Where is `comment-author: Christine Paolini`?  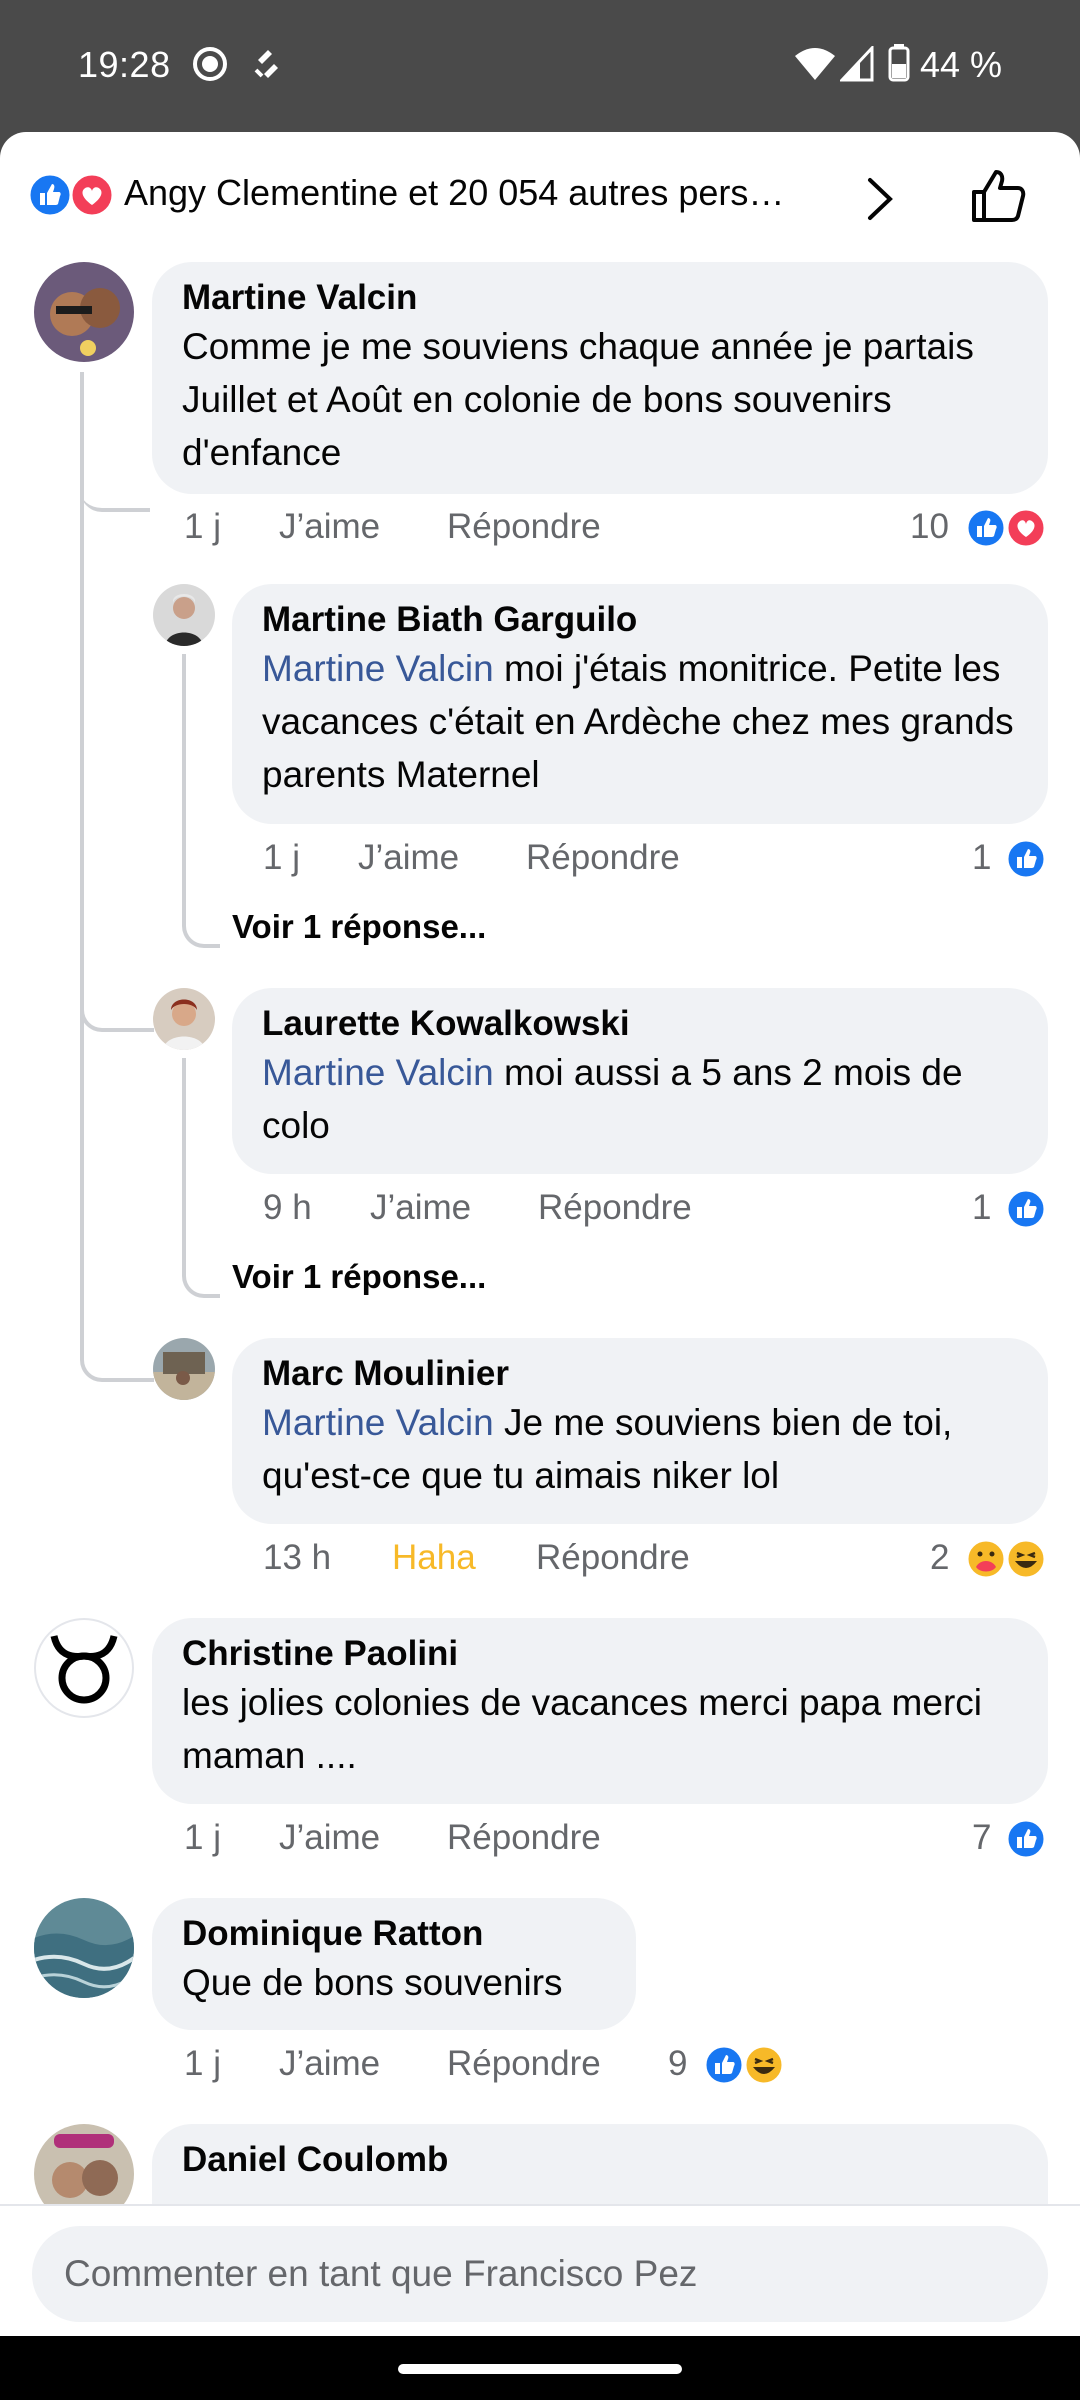
comment-author: Christine Paolini is located at coordinates (600, 1654).